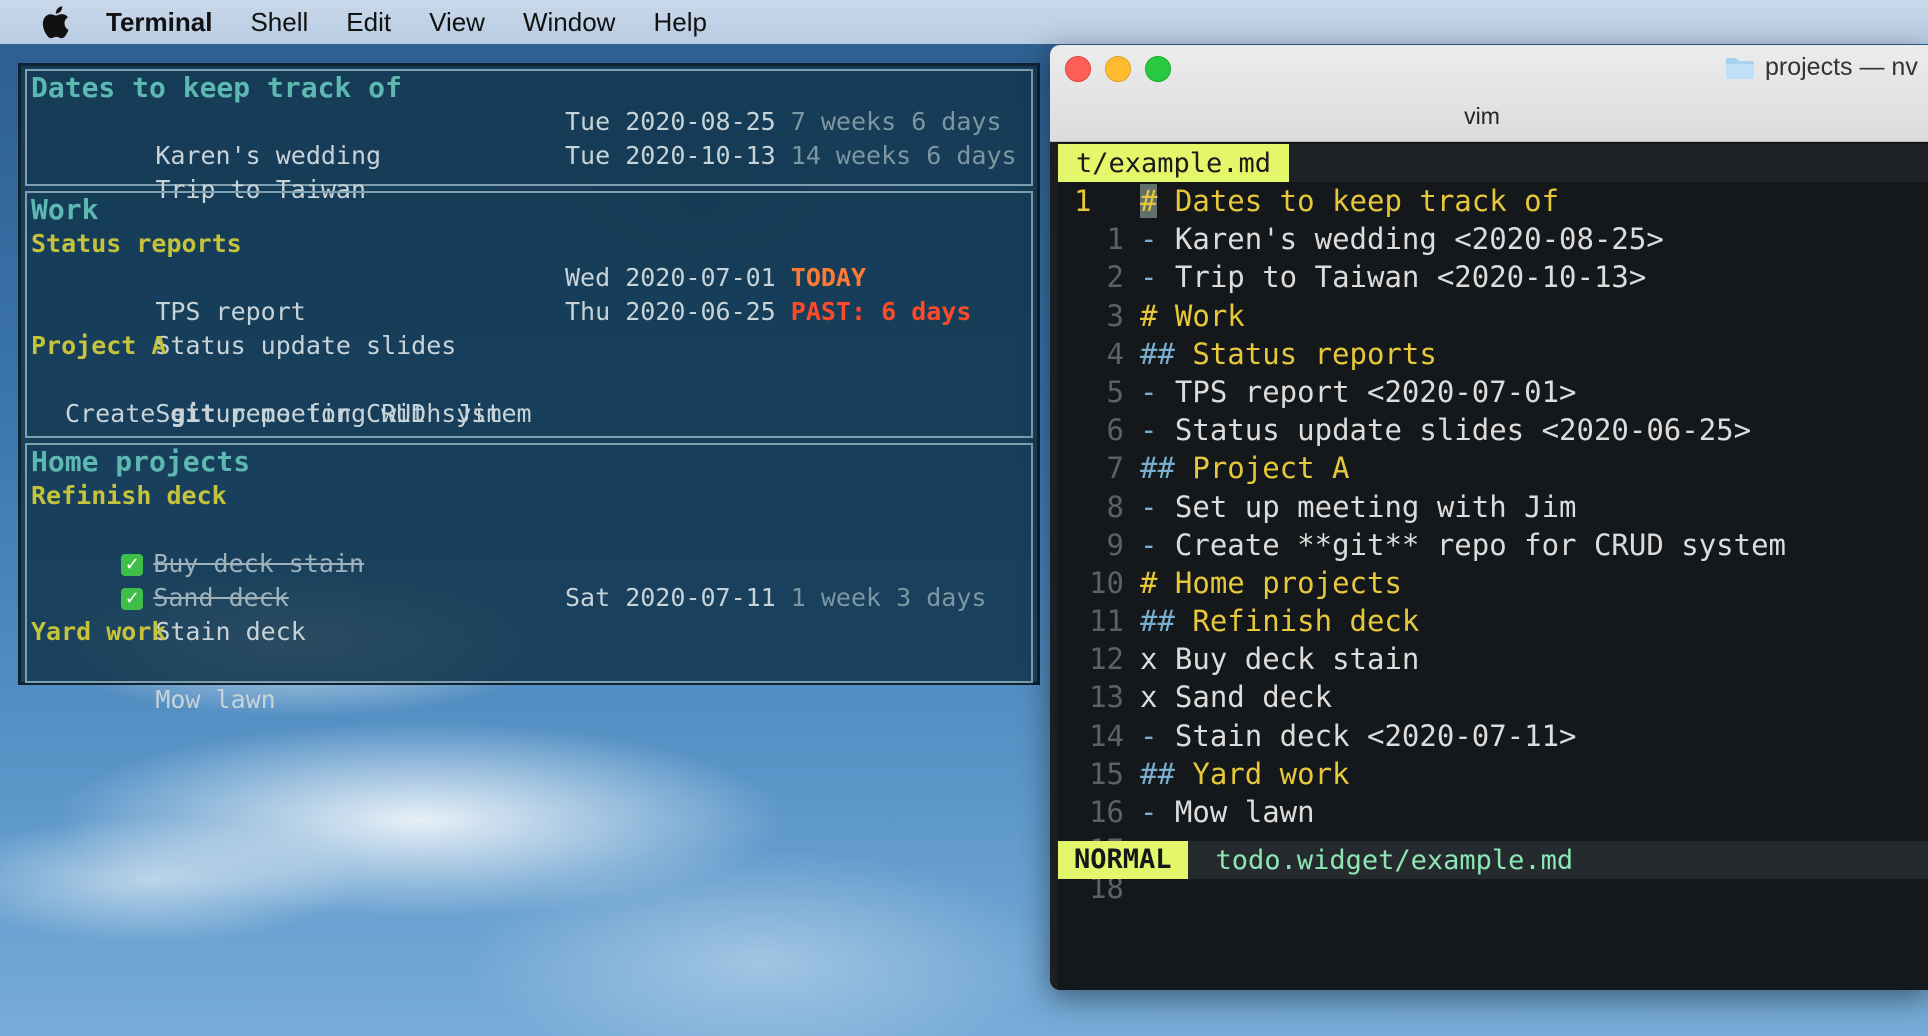  Describe the element at coordinates (569, 22) in the screenshot. I see `menu-window: Window` at that location.